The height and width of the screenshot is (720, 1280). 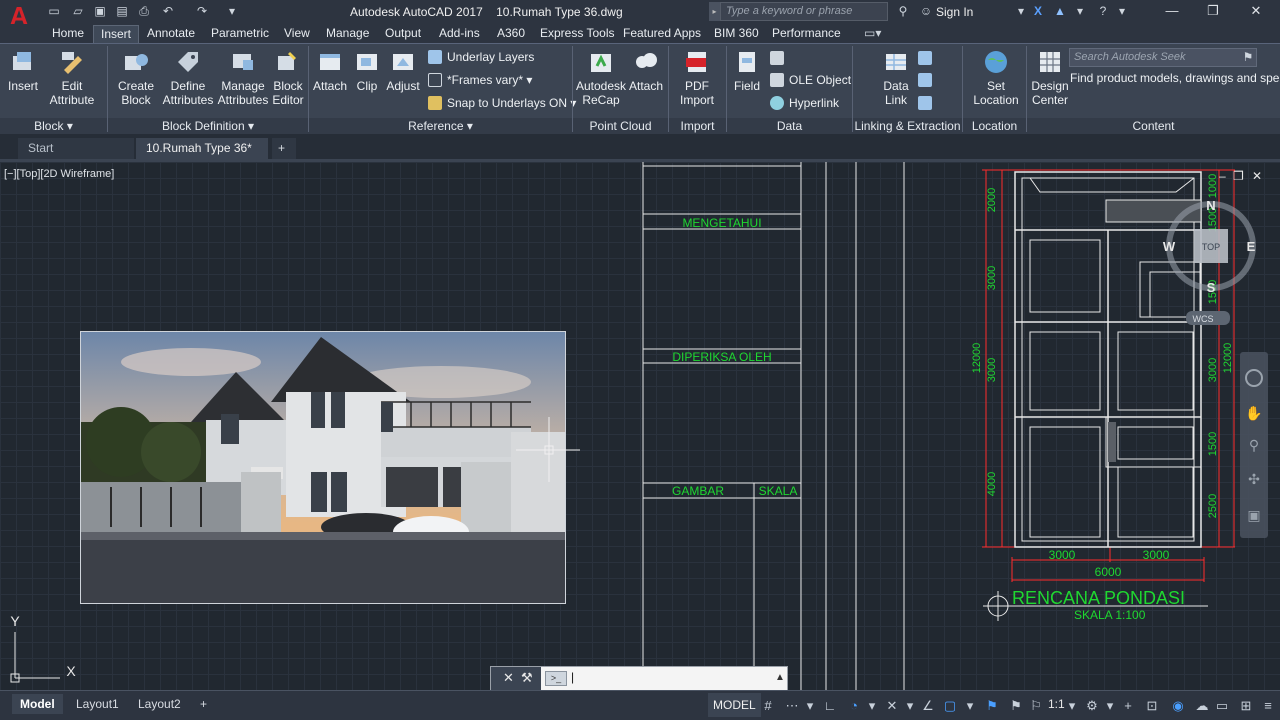 What do you see at coordinates (480, 80) in the screenshot?
I see `frames-vary-dropdown: *Frames vary* ▾` at bounding box center [480, 80].